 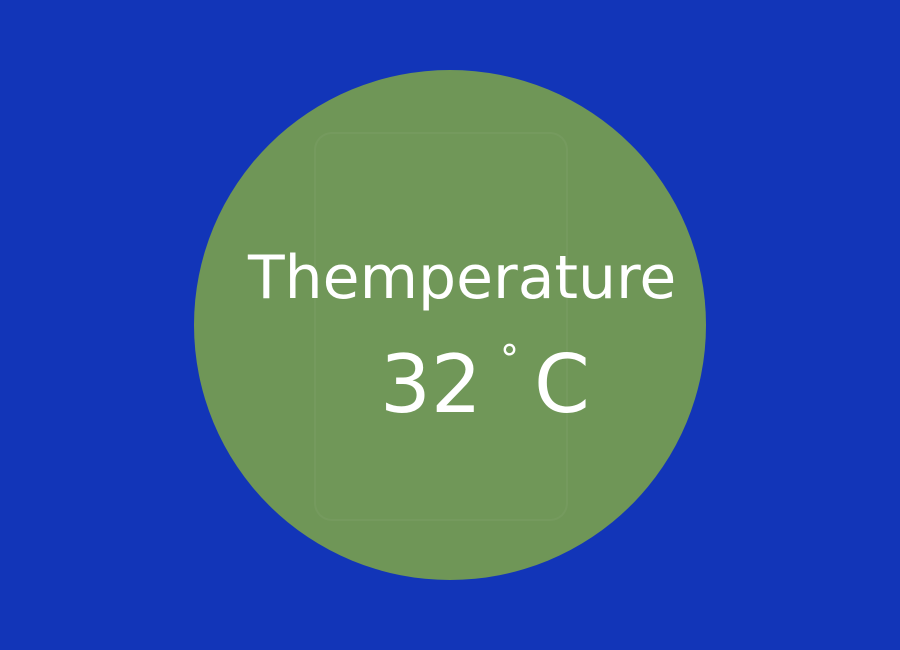 What do you see at coordinates (462, 278) in the screenshot?
I see `temperature-label: Themperature` at bounding box center [462, 278].